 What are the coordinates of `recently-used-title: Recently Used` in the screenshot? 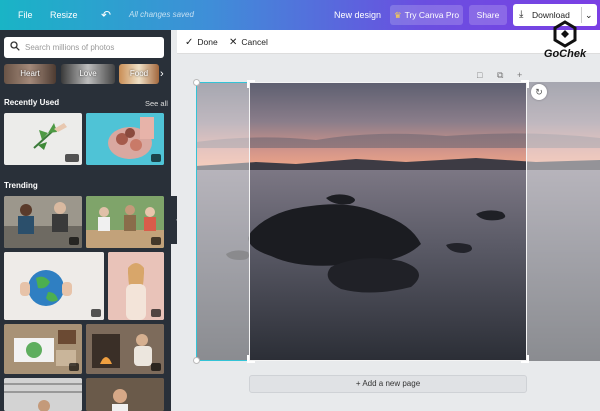 It's located at (32, 102).